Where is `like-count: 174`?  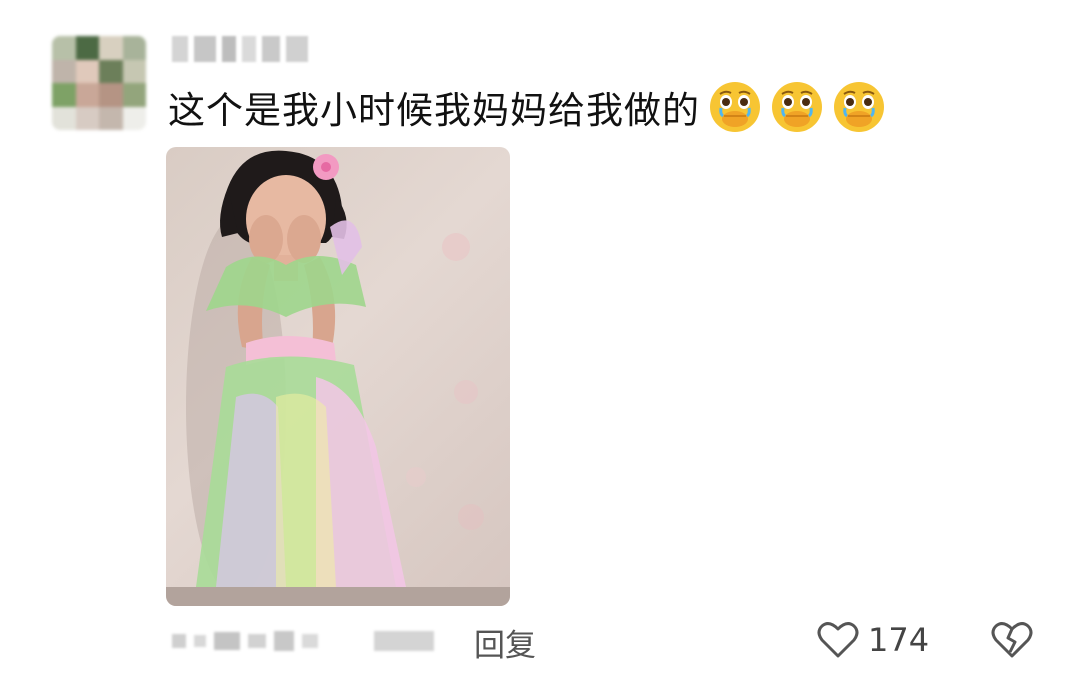 like-count: 174 is located at coordinates (899, 640).